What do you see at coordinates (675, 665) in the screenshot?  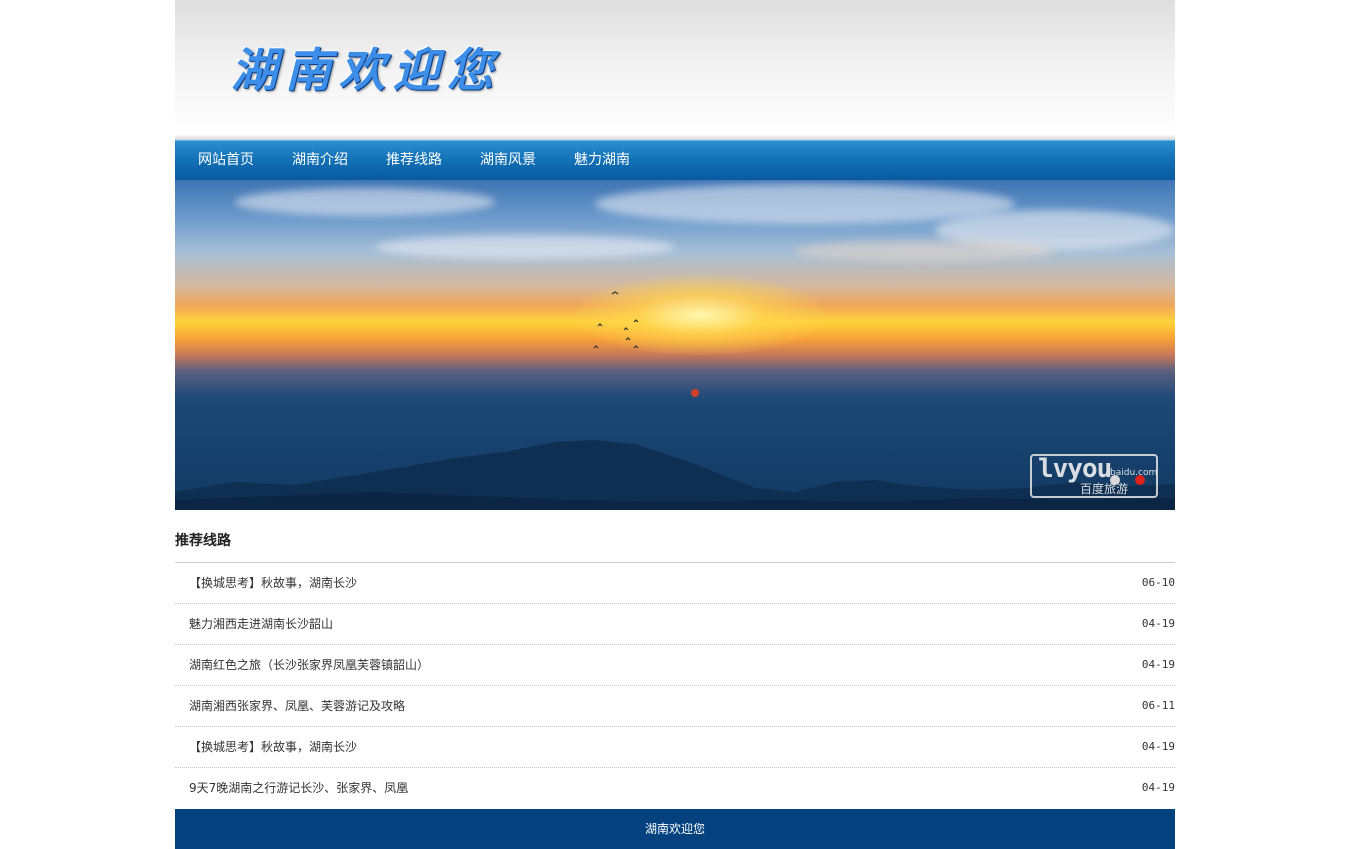 I see `list-item: 湖南红色之旅（长沙张家界凤凰芙蓉镇韶山） 04-19` at bounding box center [675, 665].